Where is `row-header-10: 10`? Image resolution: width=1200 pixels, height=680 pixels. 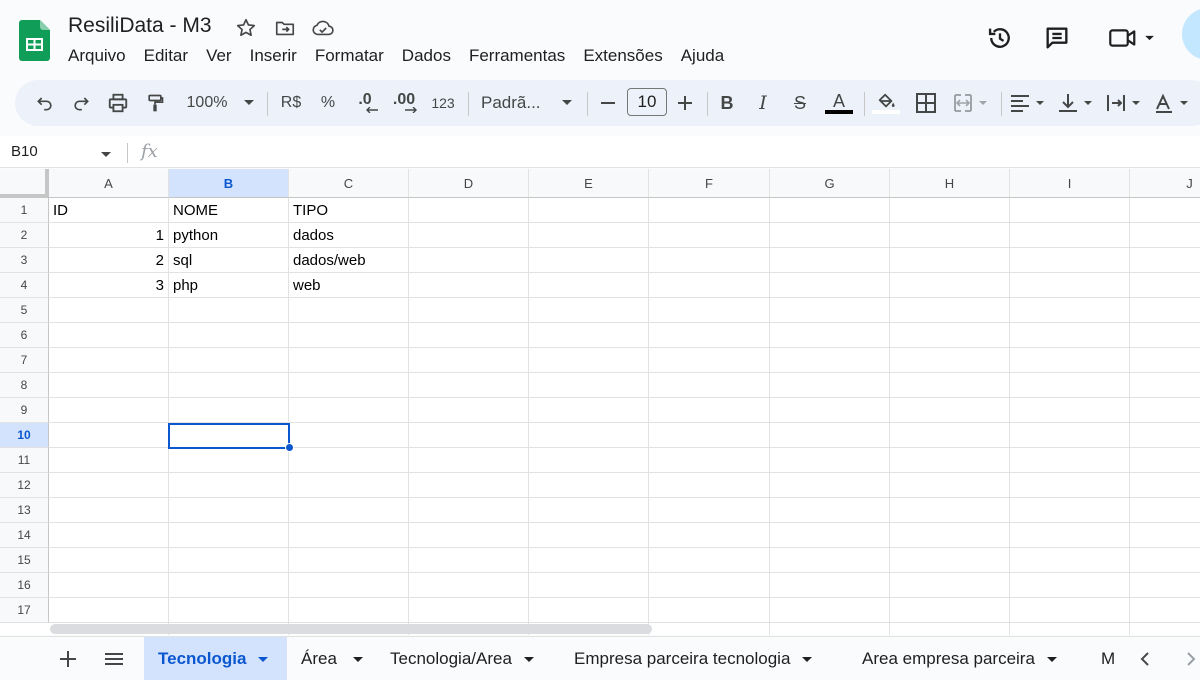
row-header-10: 10 is located at coordinates (24, 435).